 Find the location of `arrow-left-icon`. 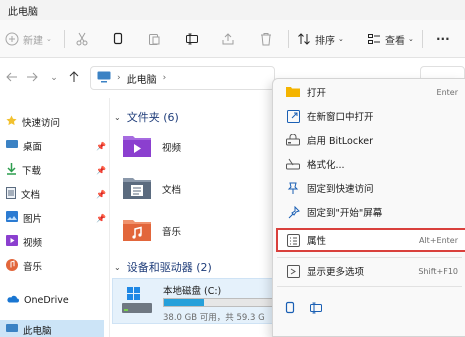

arrow-left-icon is located at coordinates (12, 78).